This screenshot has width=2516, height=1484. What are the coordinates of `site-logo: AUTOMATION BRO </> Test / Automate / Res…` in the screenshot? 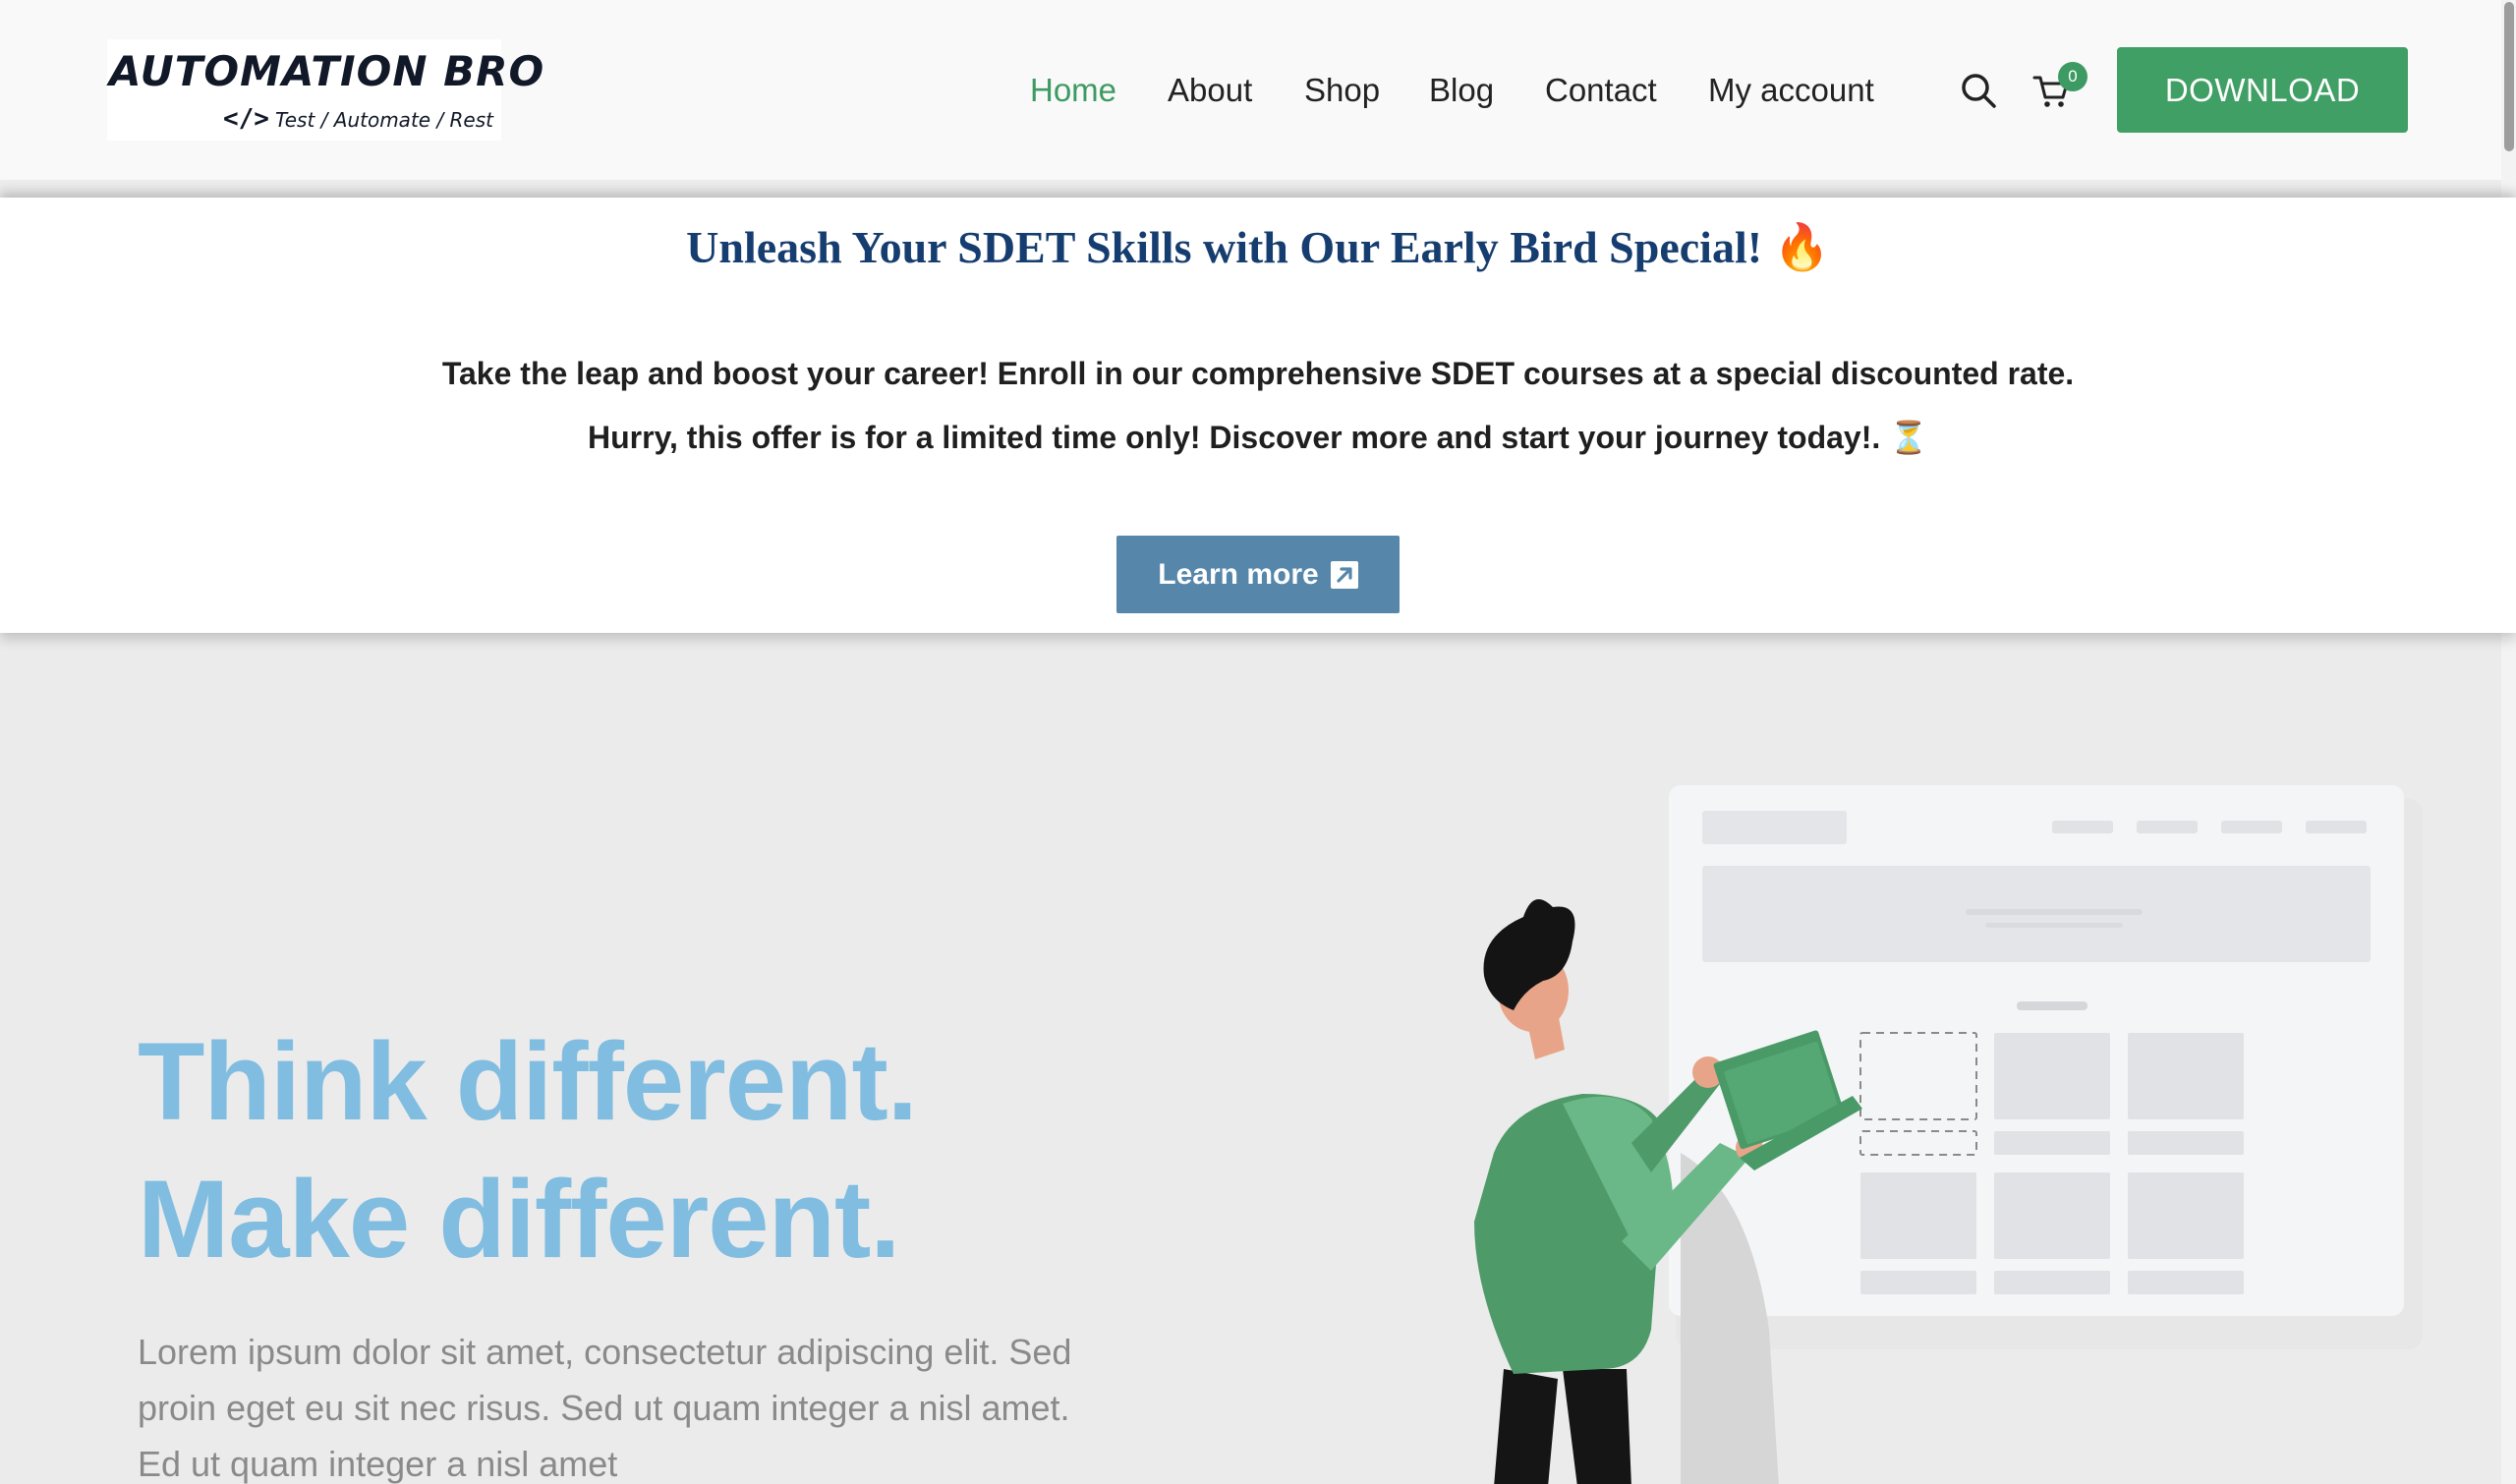 It's located at (325, 90).